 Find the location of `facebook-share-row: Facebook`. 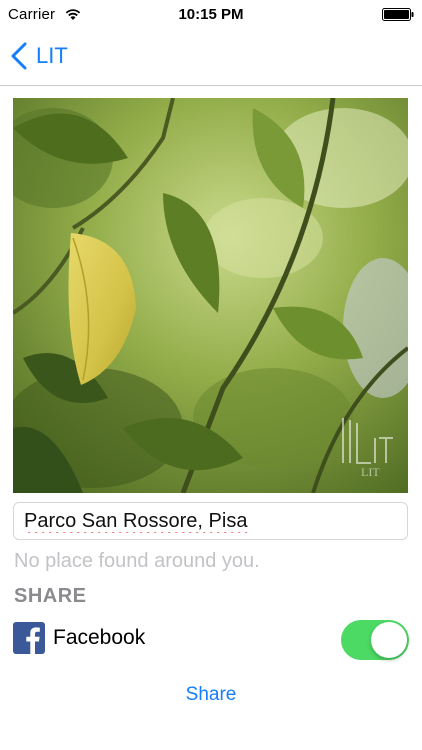

facebook-share-row: Facebook is located at coordinates (211, 639).